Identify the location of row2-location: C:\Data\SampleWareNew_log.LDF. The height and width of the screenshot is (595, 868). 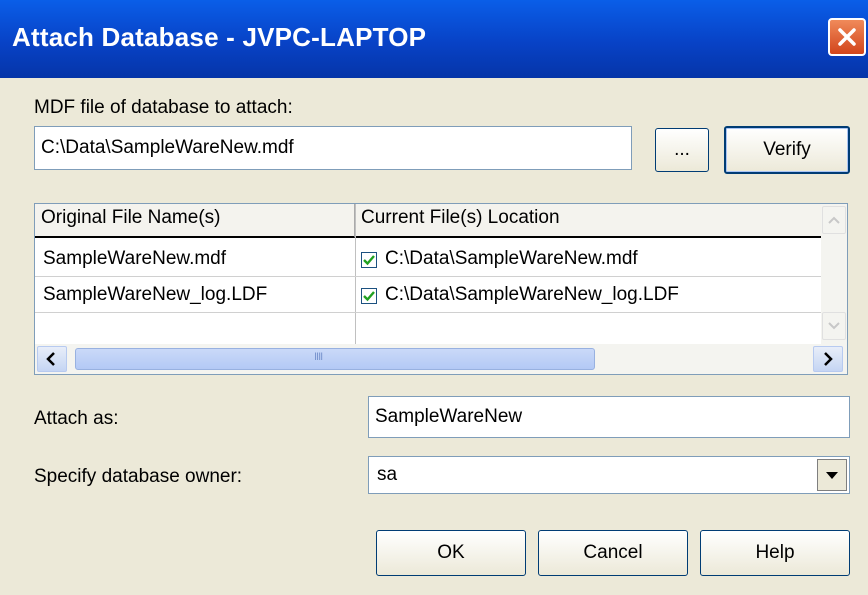
(532, 295).